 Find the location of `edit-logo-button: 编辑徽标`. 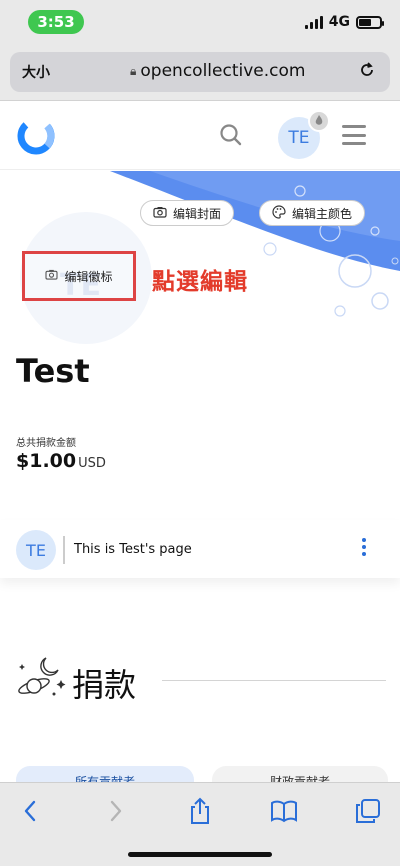

edit-logo-button: 编辑徽标 is located at coordinates (79, 276).